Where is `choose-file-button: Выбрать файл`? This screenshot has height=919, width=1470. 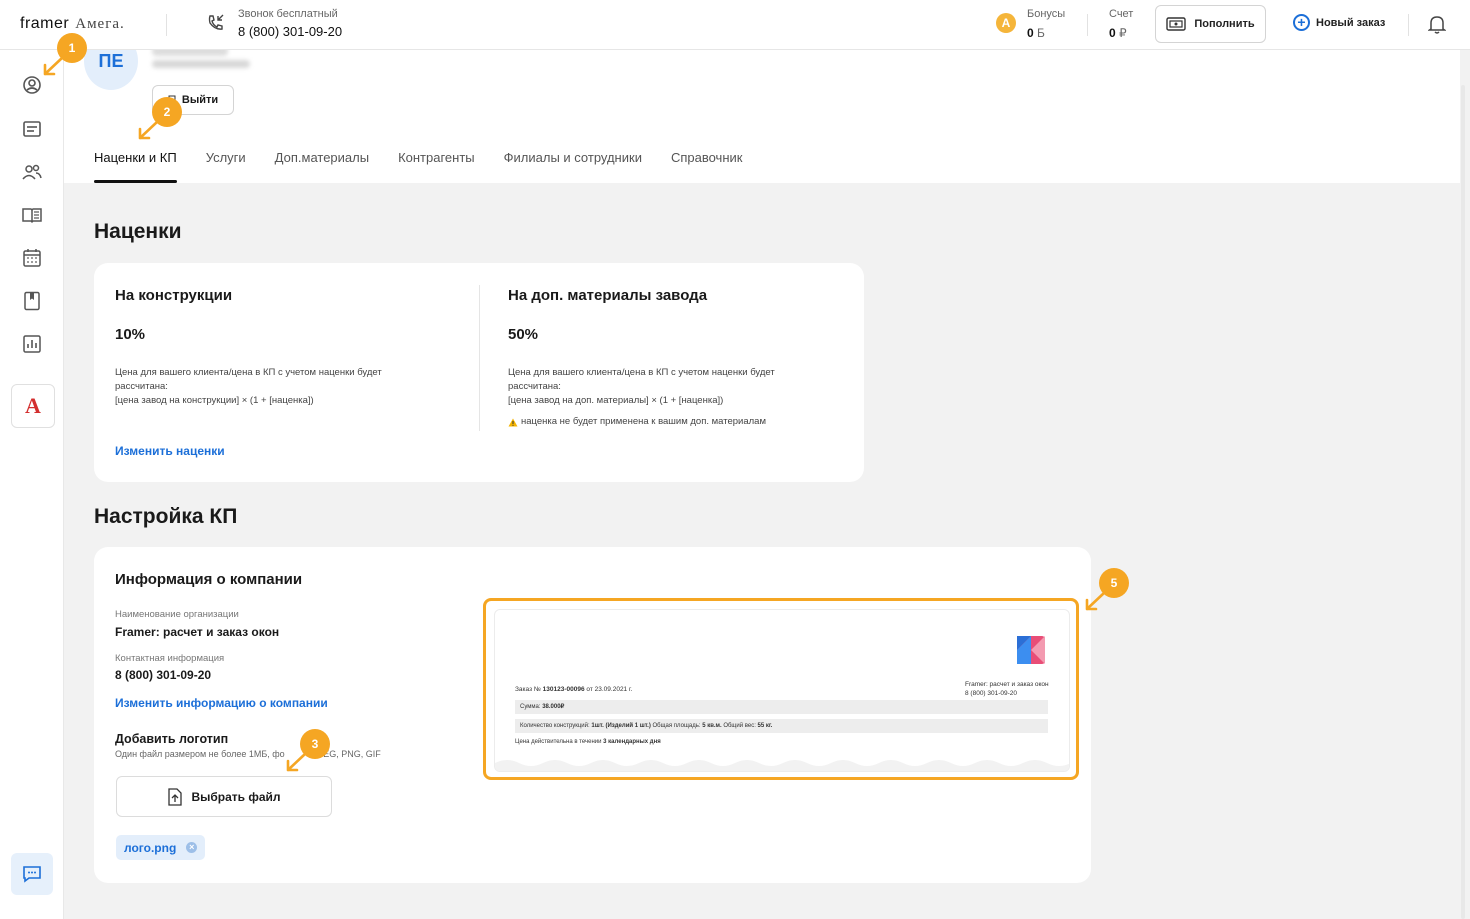 choose-file-button: Выбрать файл is located at coordinates (224, 796).